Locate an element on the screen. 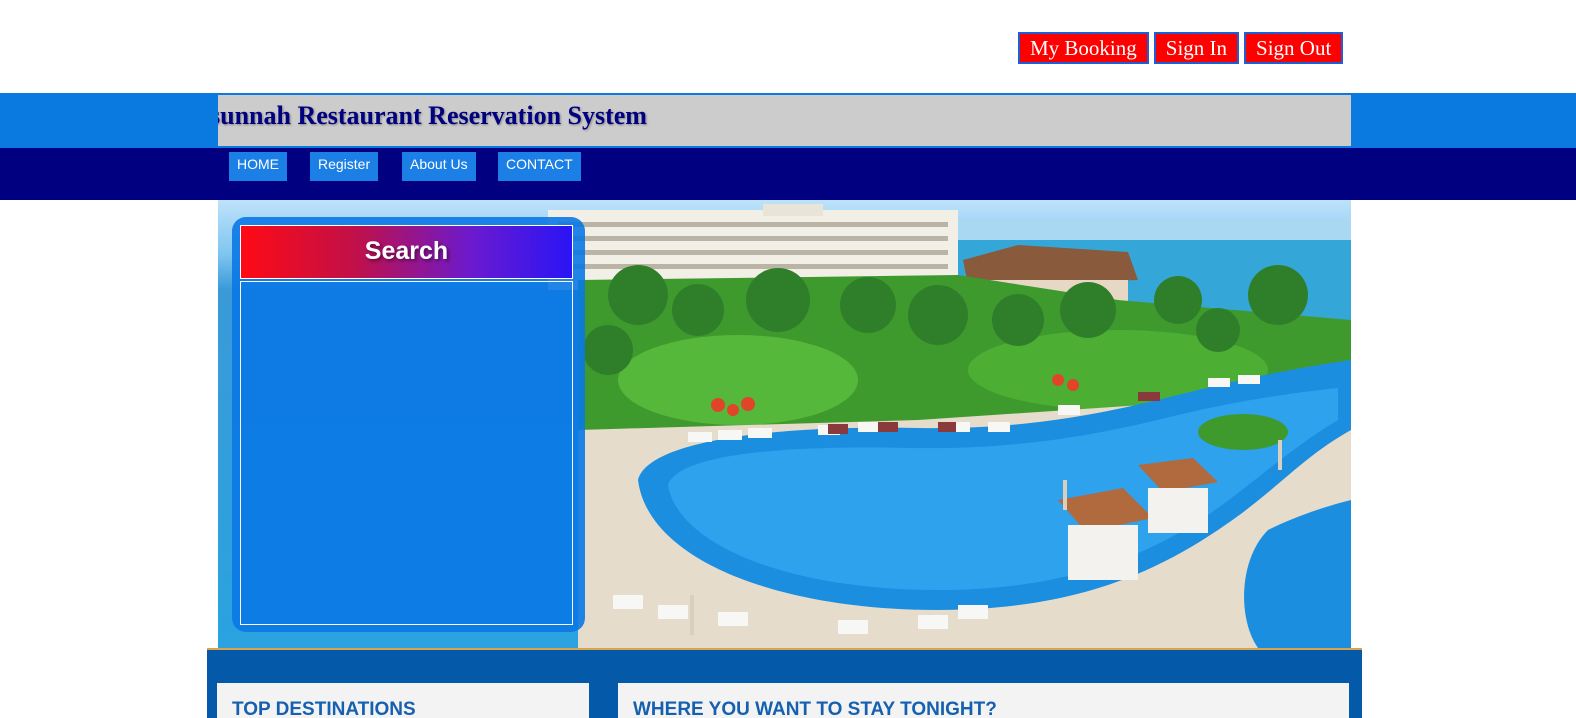  sign-out-button: Sign Out is located at coordinates (1294, 48).